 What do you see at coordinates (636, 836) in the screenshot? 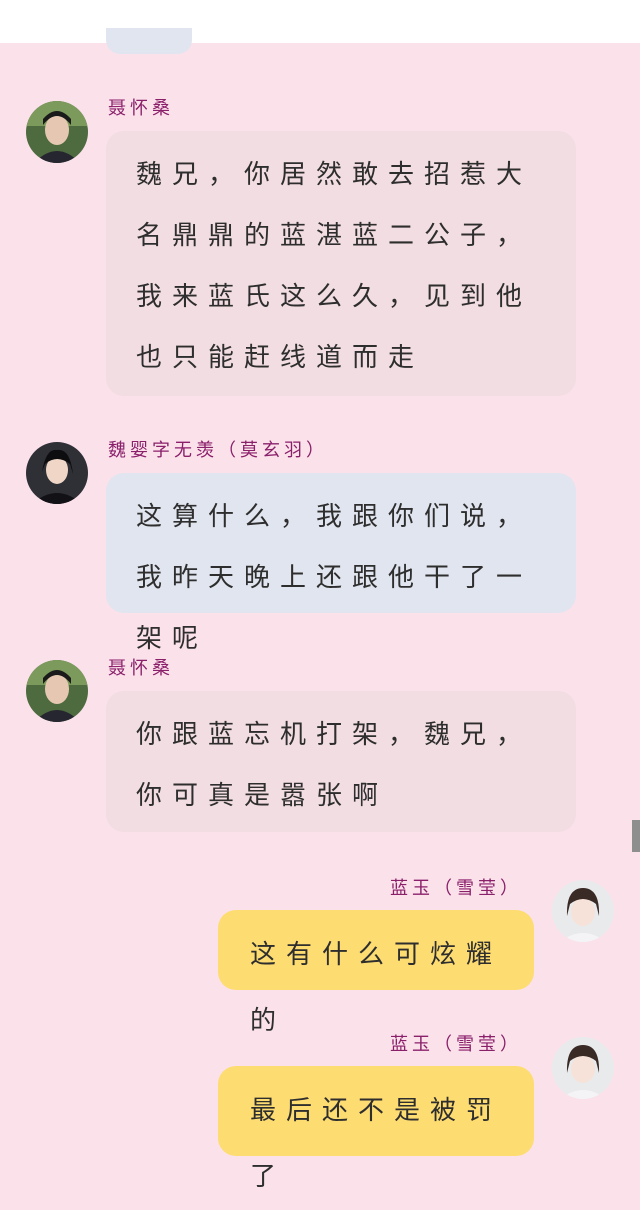
I see `scrollbar-thumb` at bounding box center [636, 836].